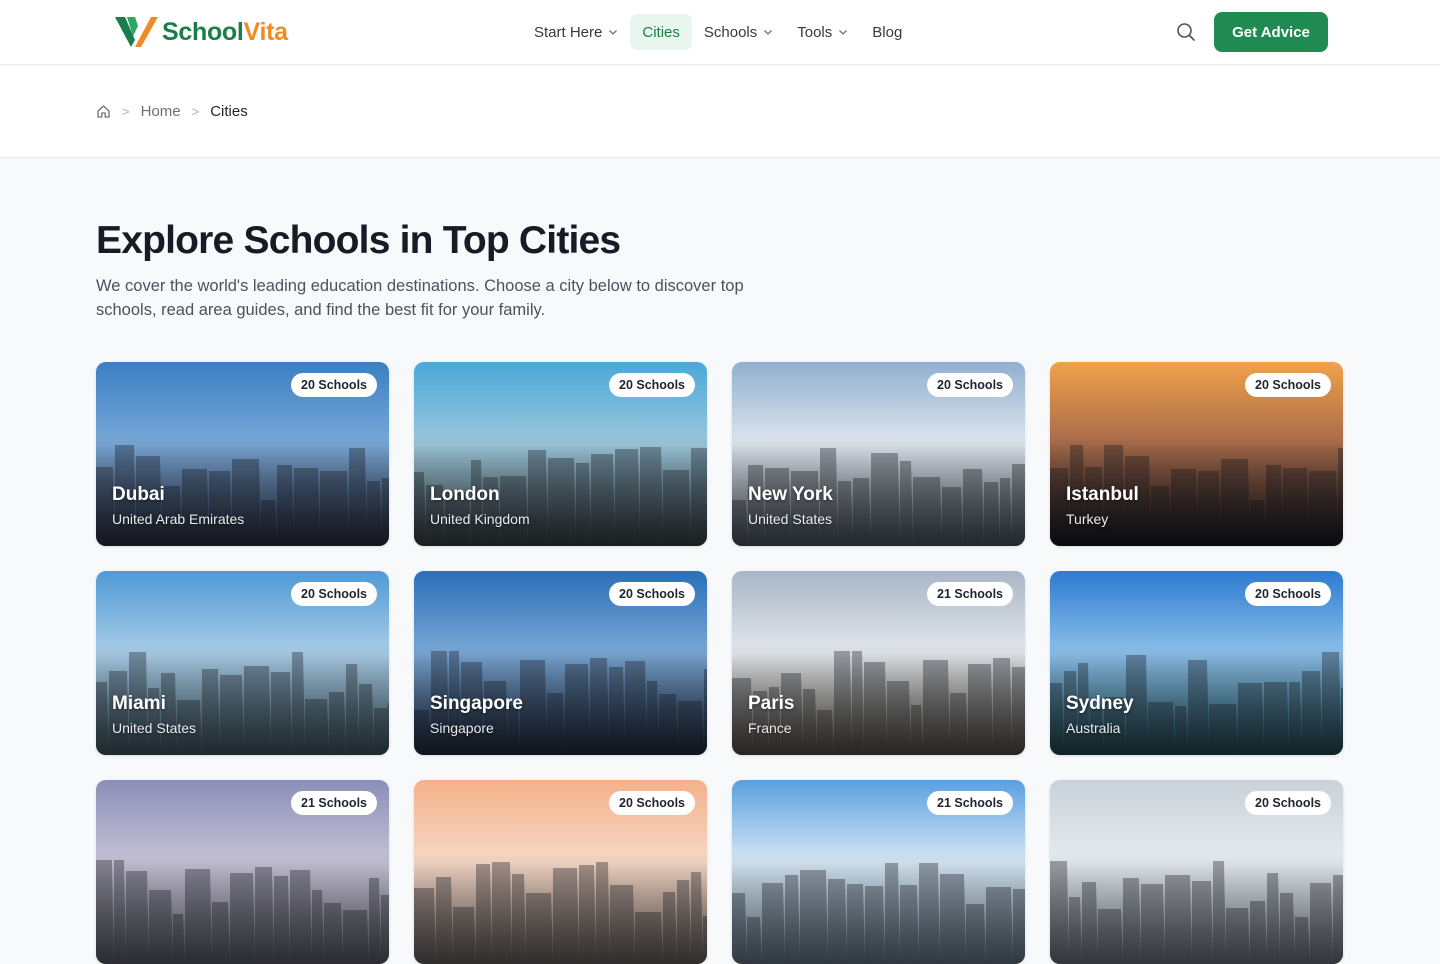 The height and width of the screenshot is (964, 1440). I want to click on brand-logo: SchoolVita, so click(200, 32).